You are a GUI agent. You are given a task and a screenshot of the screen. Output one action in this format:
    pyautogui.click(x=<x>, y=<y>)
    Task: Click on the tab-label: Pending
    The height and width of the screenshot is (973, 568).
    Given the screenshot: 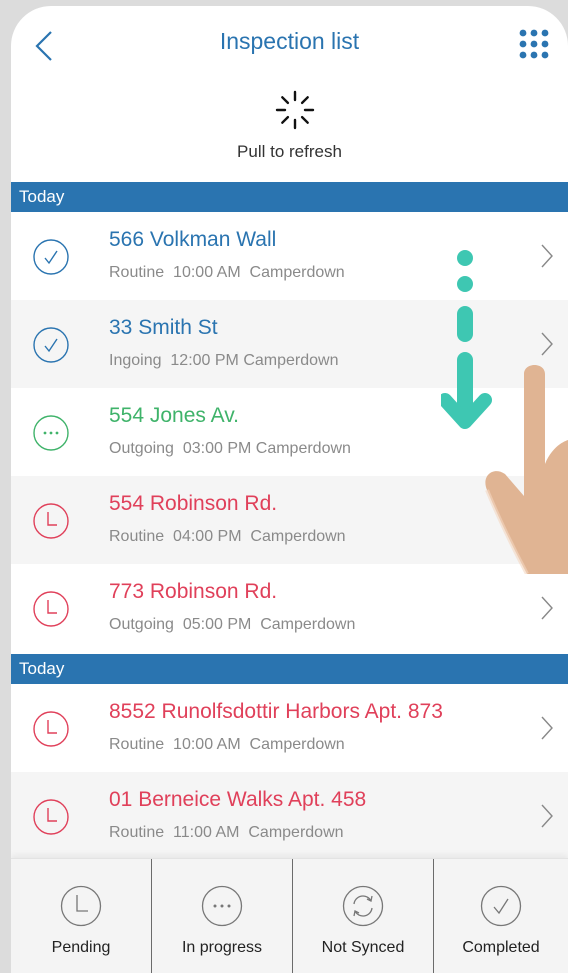 What is the action you would take?
    pyautogui.click(x=81, y=947)
    